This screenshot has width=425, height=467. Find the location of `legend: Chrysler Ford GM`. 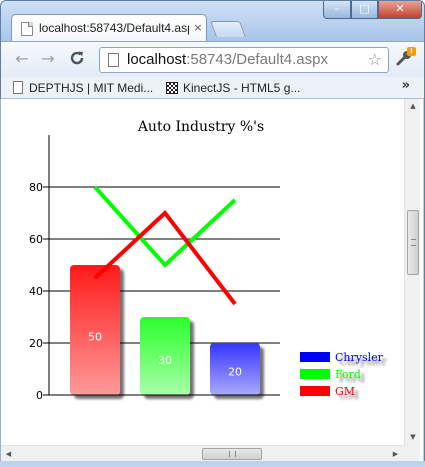

legend: Chrysler Ford GM is located at coordinates (342, 374).